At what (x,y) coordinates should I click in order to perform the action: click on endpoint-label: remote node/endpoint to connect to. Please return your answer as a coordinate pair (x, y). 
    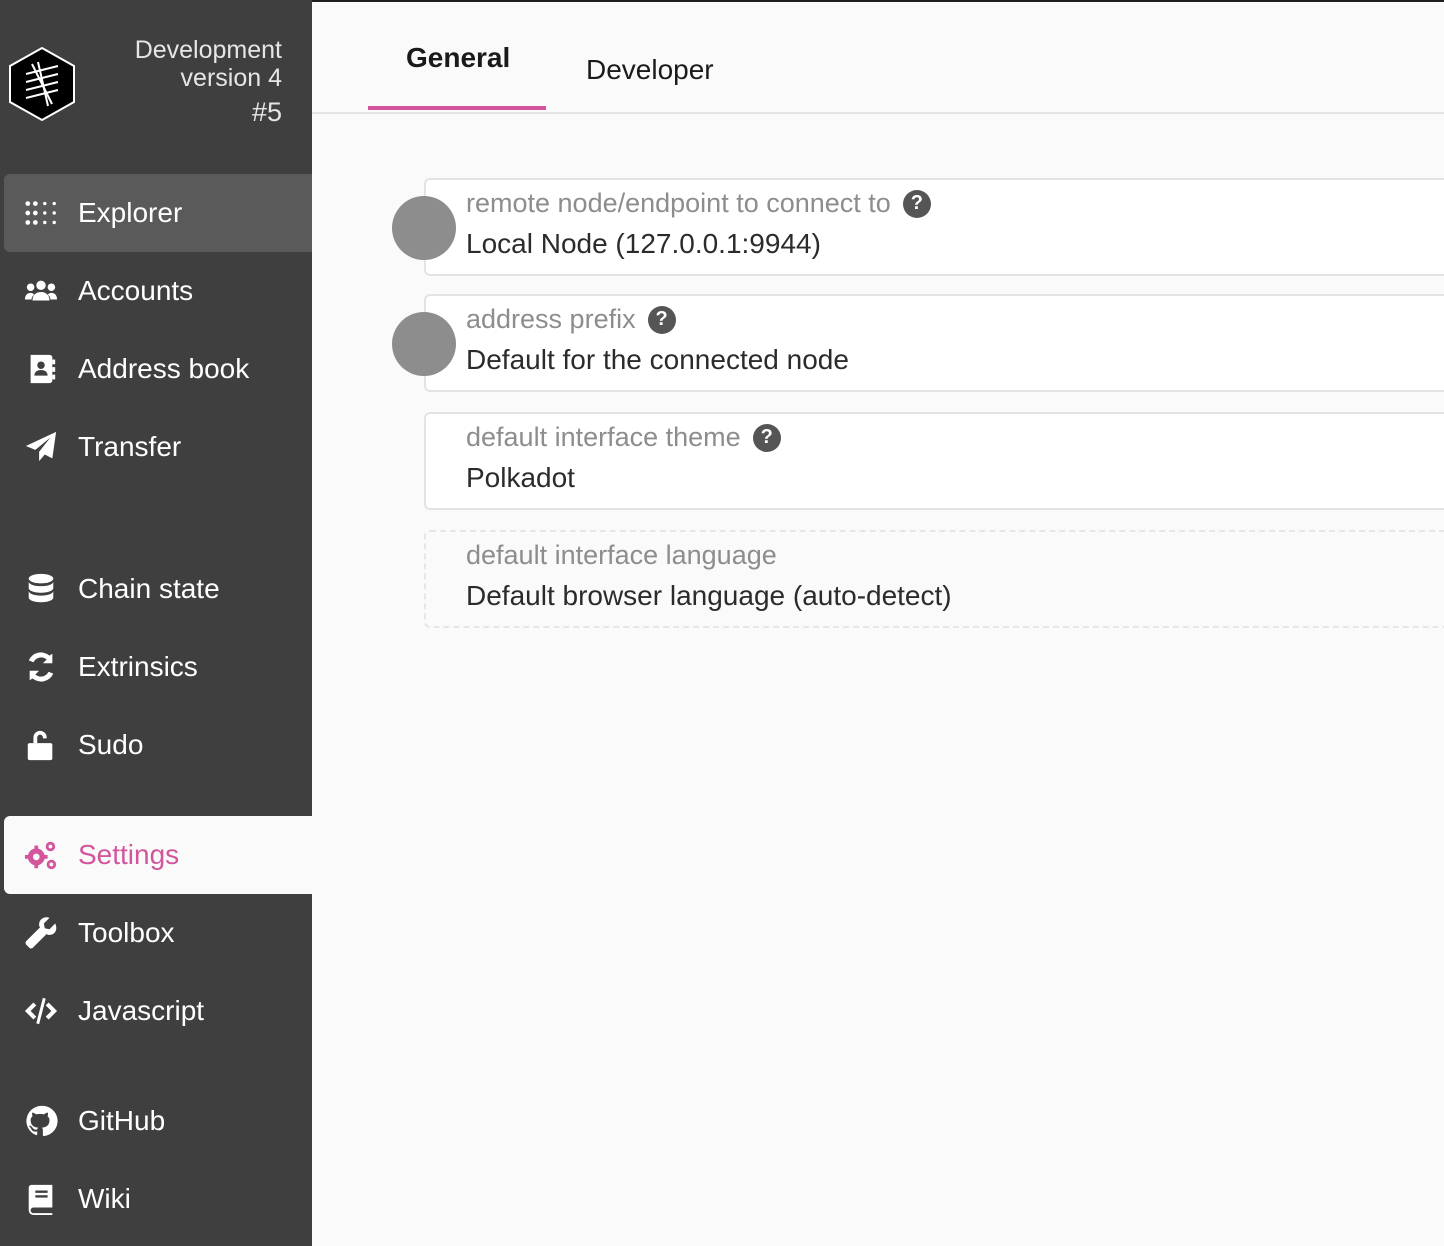
    Looking at the image, I should click on (678, 203).